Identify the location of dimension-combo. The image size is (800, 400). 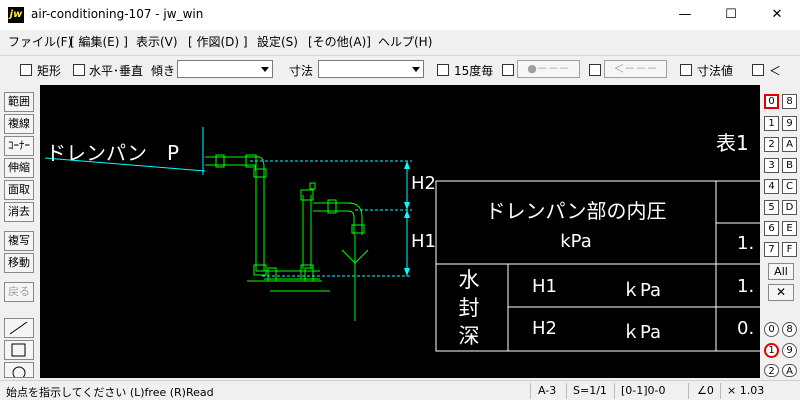
(371, 69).